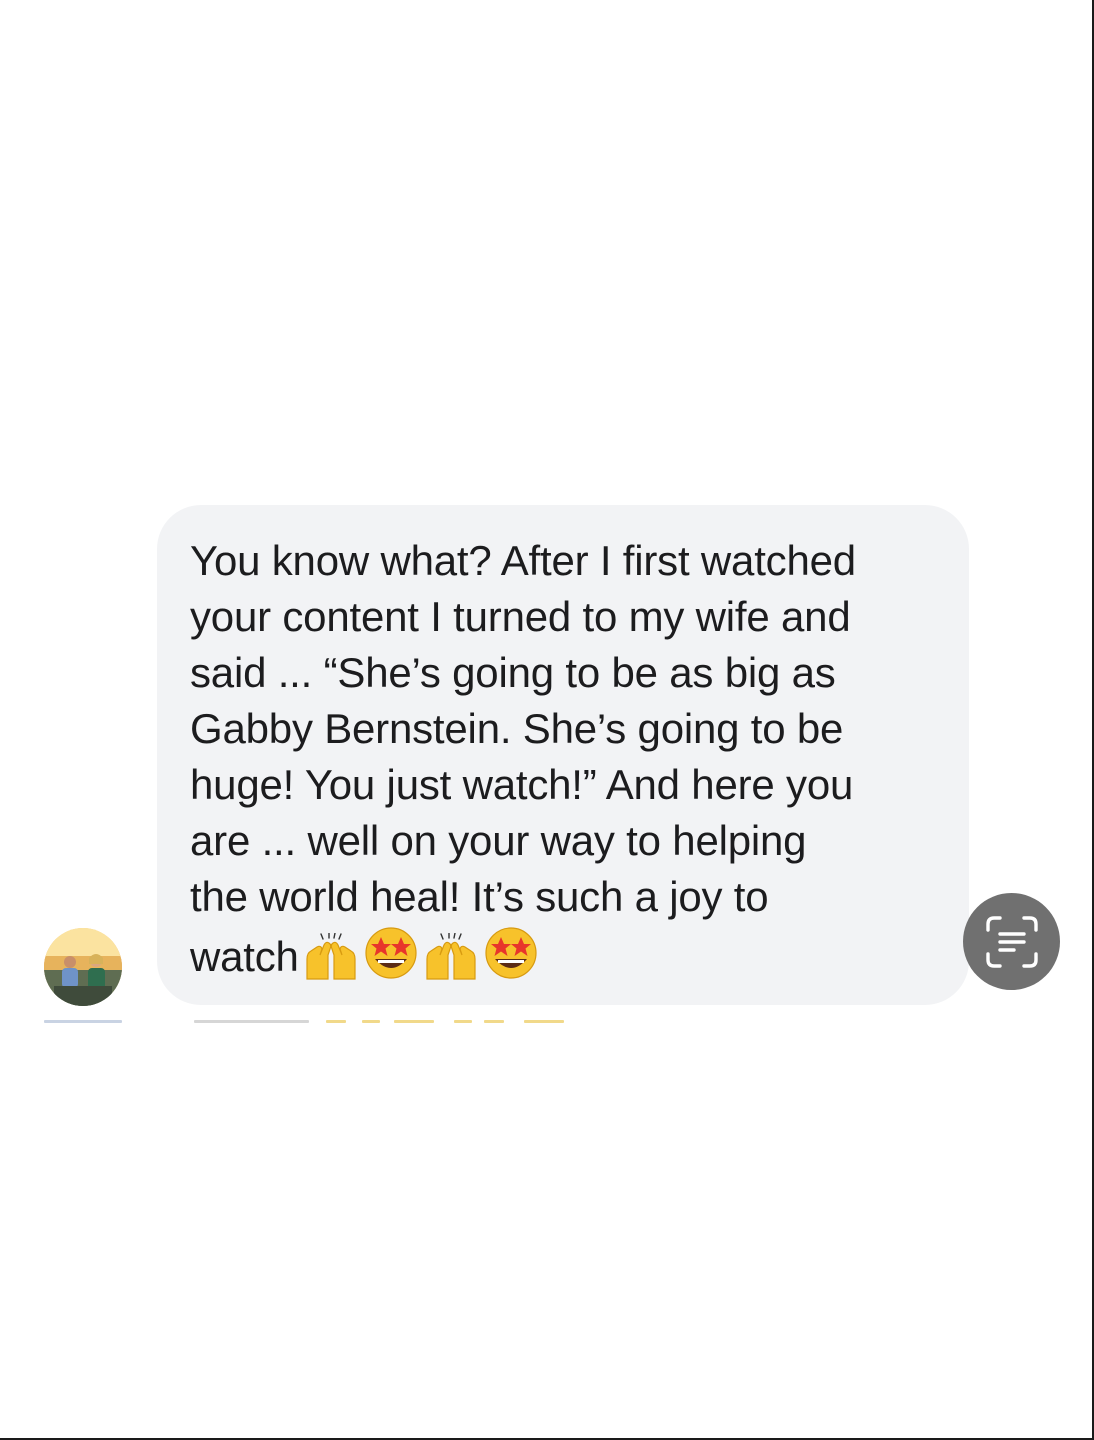 The height and width of the screenshot is (1440, 1094). Describe the element at coordinates (517, 728) in the screenshot. I see `message-line: Gabby Bernstein. She’s going to be` at that location.